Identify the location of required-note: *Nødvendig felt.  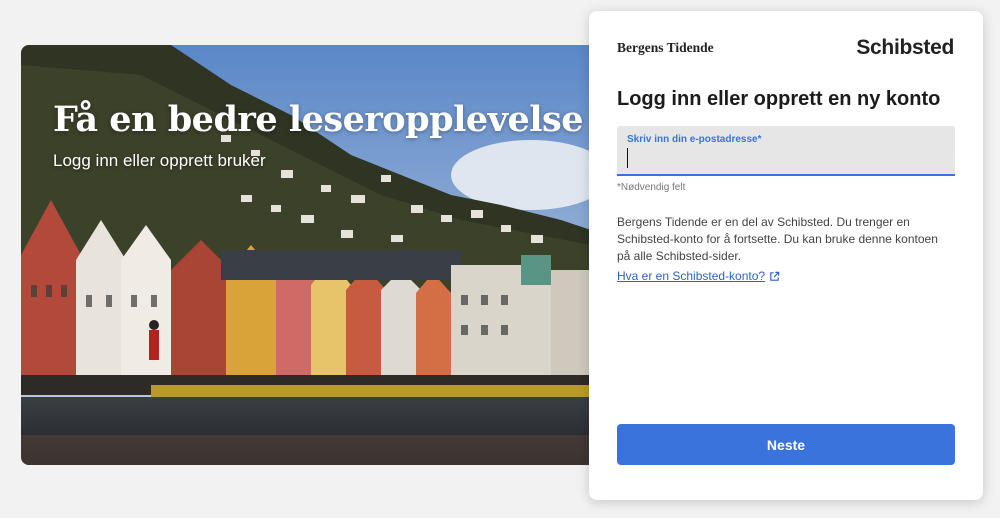
(651, 187).